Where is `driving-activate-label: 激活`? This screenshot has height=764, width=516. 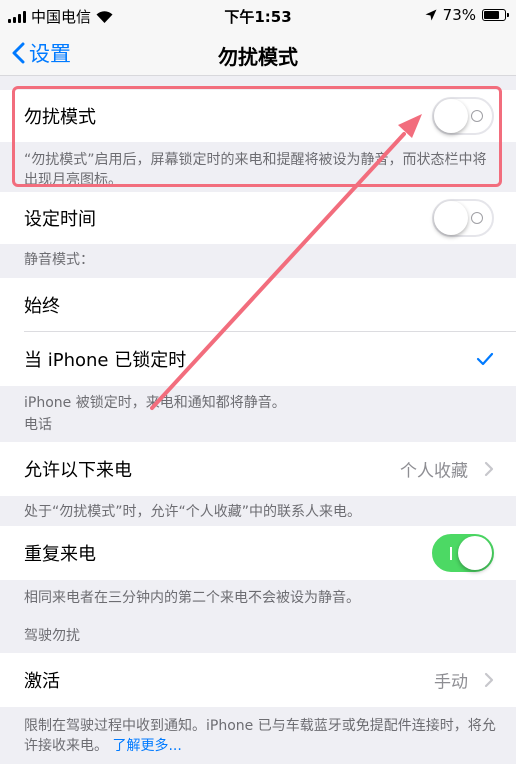 driving-activate-label: 激活 is located at coordinates (42, 681).